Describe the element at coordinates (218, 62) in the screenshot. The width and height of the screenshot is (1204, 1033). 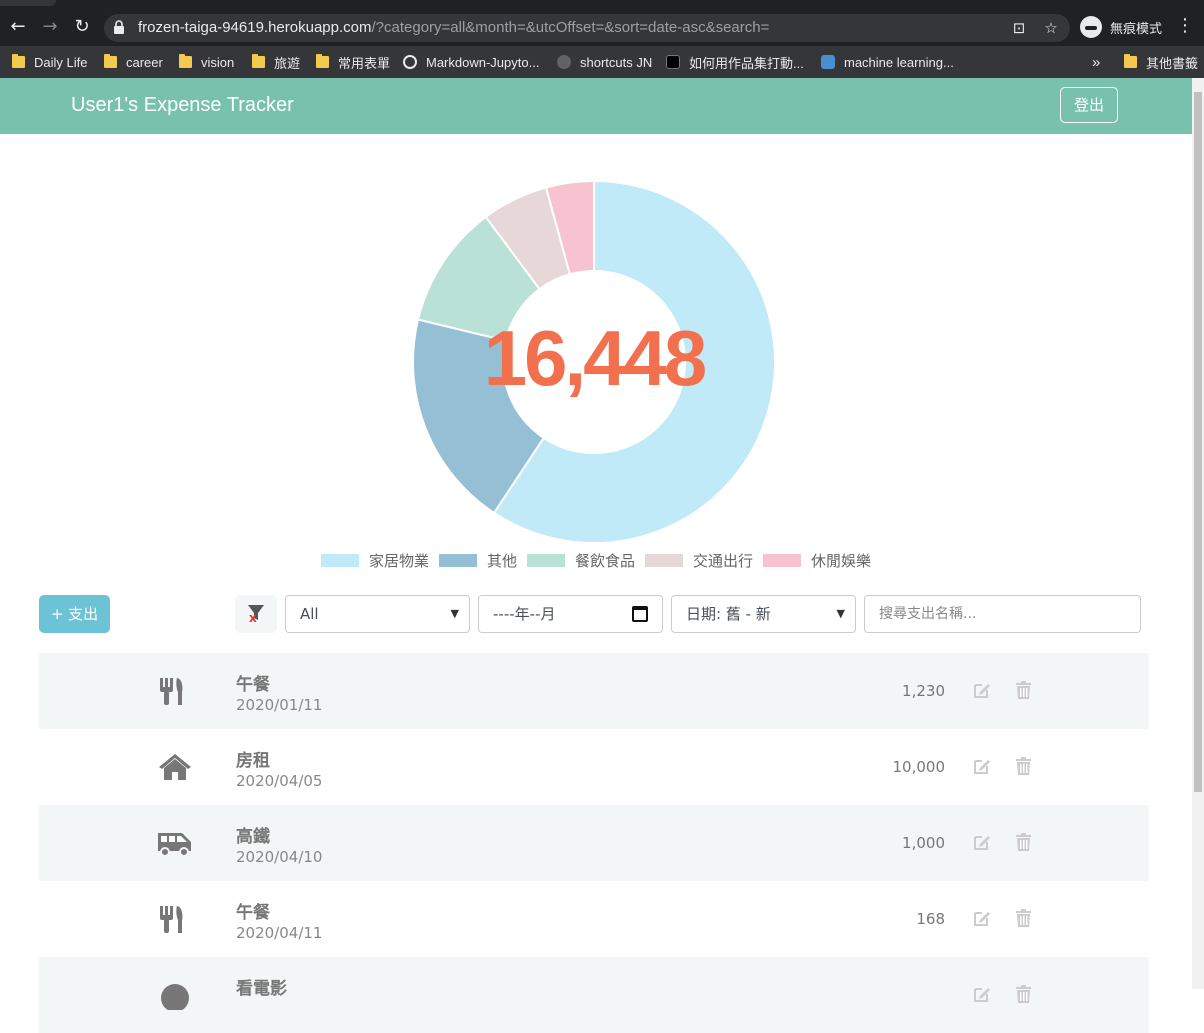
I see `bookmark-label: vision` at that location.